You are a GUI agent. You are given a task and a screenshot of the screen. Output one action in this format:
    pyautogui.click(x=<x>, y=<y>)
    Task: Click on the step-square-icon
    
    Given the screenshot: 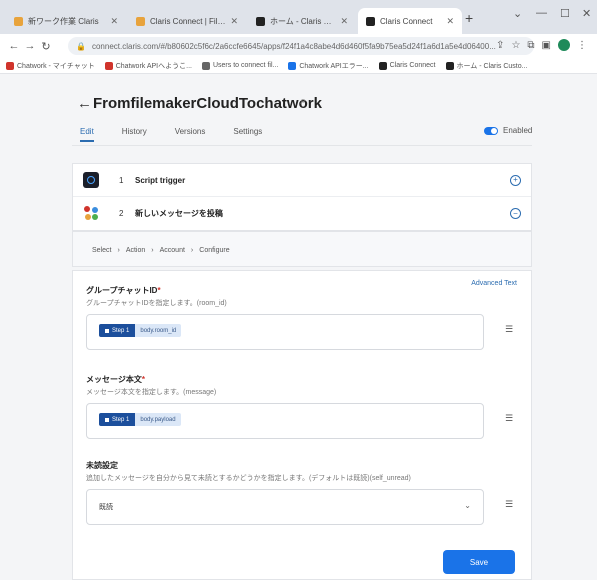 What is the action you would take?
    pyautogui.click(x=107, y=419)
    